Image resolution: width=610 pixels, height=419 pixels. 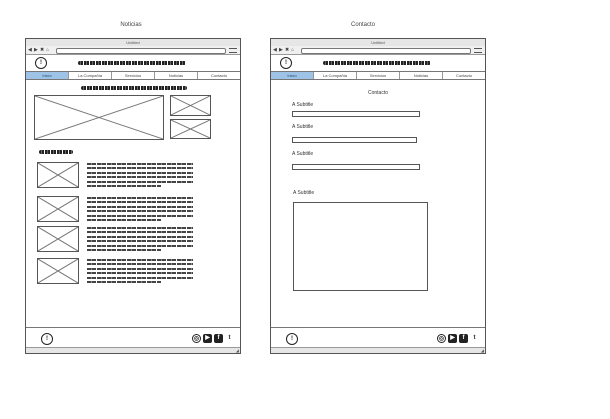 What do you see at coordinates (99, 117) in the screenshot?
I see `hero-image-placeholder` at bounding box center [99, 117].